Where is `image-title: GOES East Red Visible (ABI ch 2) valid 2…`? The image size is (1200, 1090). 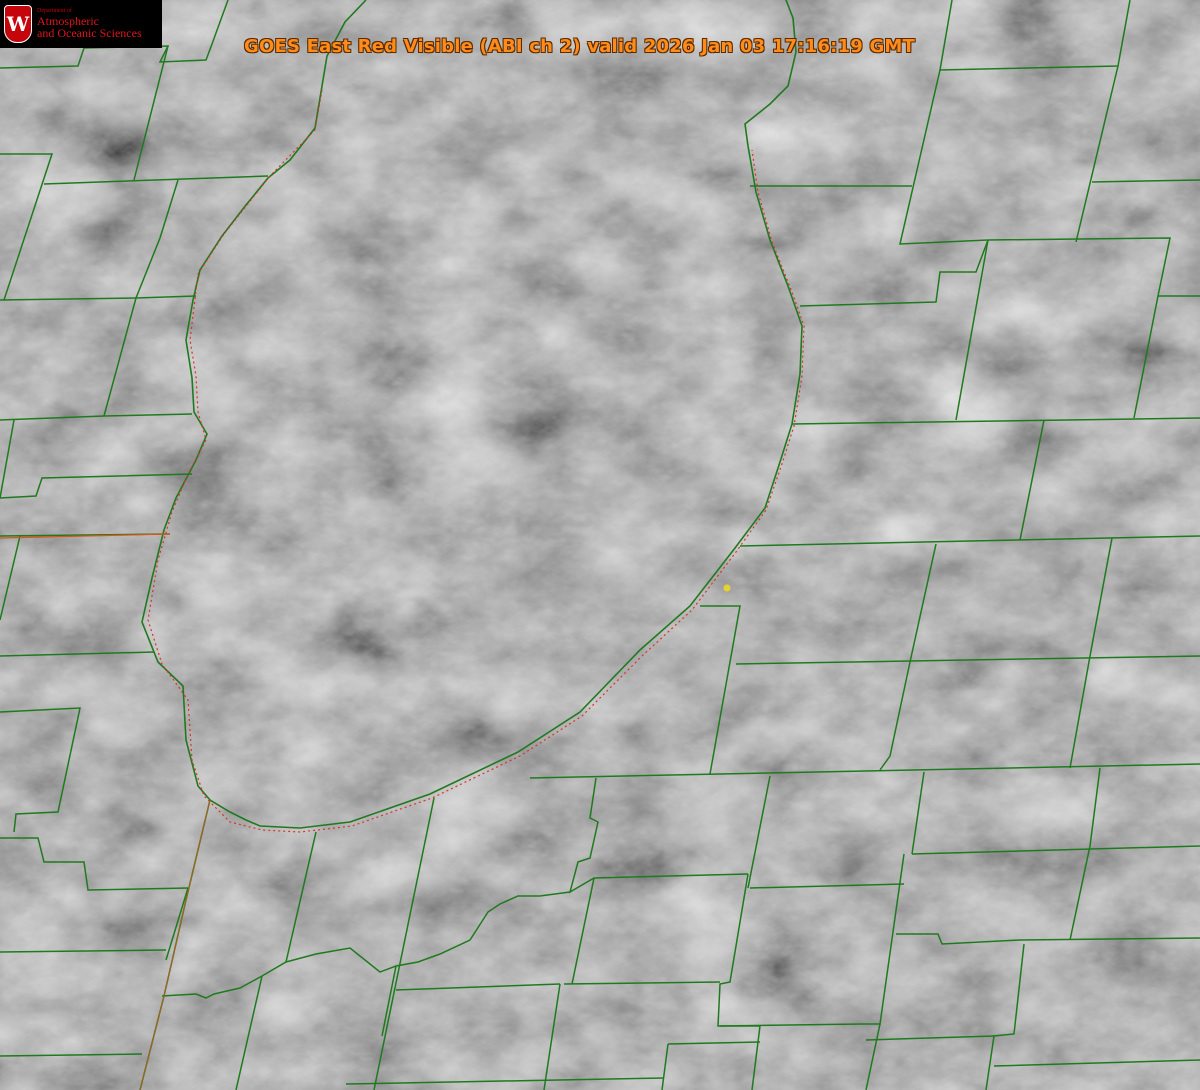 image-title: GOES East Red Visible (ABI ch 2) valid 2… is located at coordinates (580, 46).